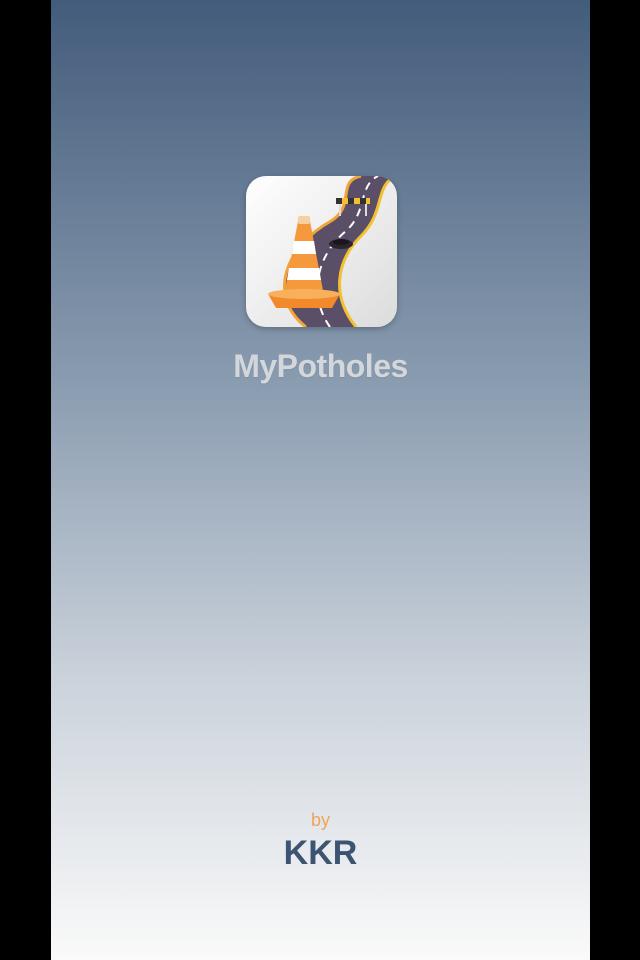  What do you see at coordinates (321, 251) in the screenshot?
I see `road-cone-pothole-icon` at bounding box center [321, 251].